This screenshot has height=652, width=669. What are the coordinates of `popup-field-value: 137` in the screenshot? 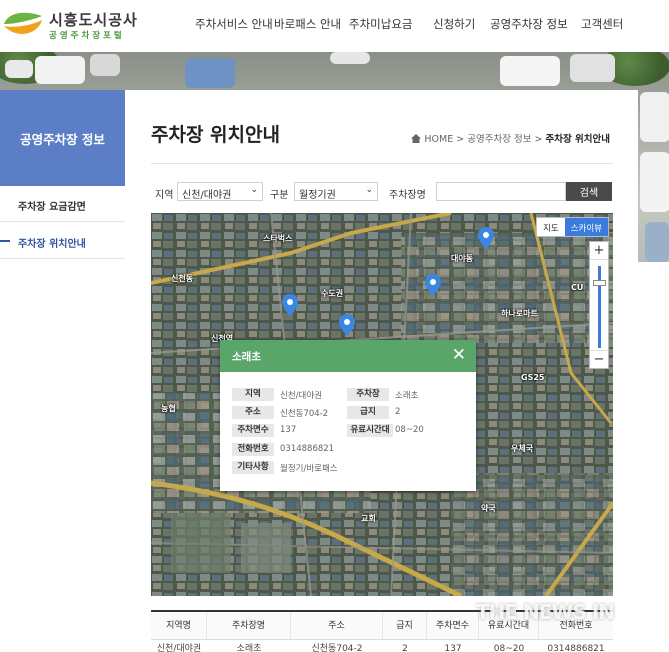 It's located at (288, 430).